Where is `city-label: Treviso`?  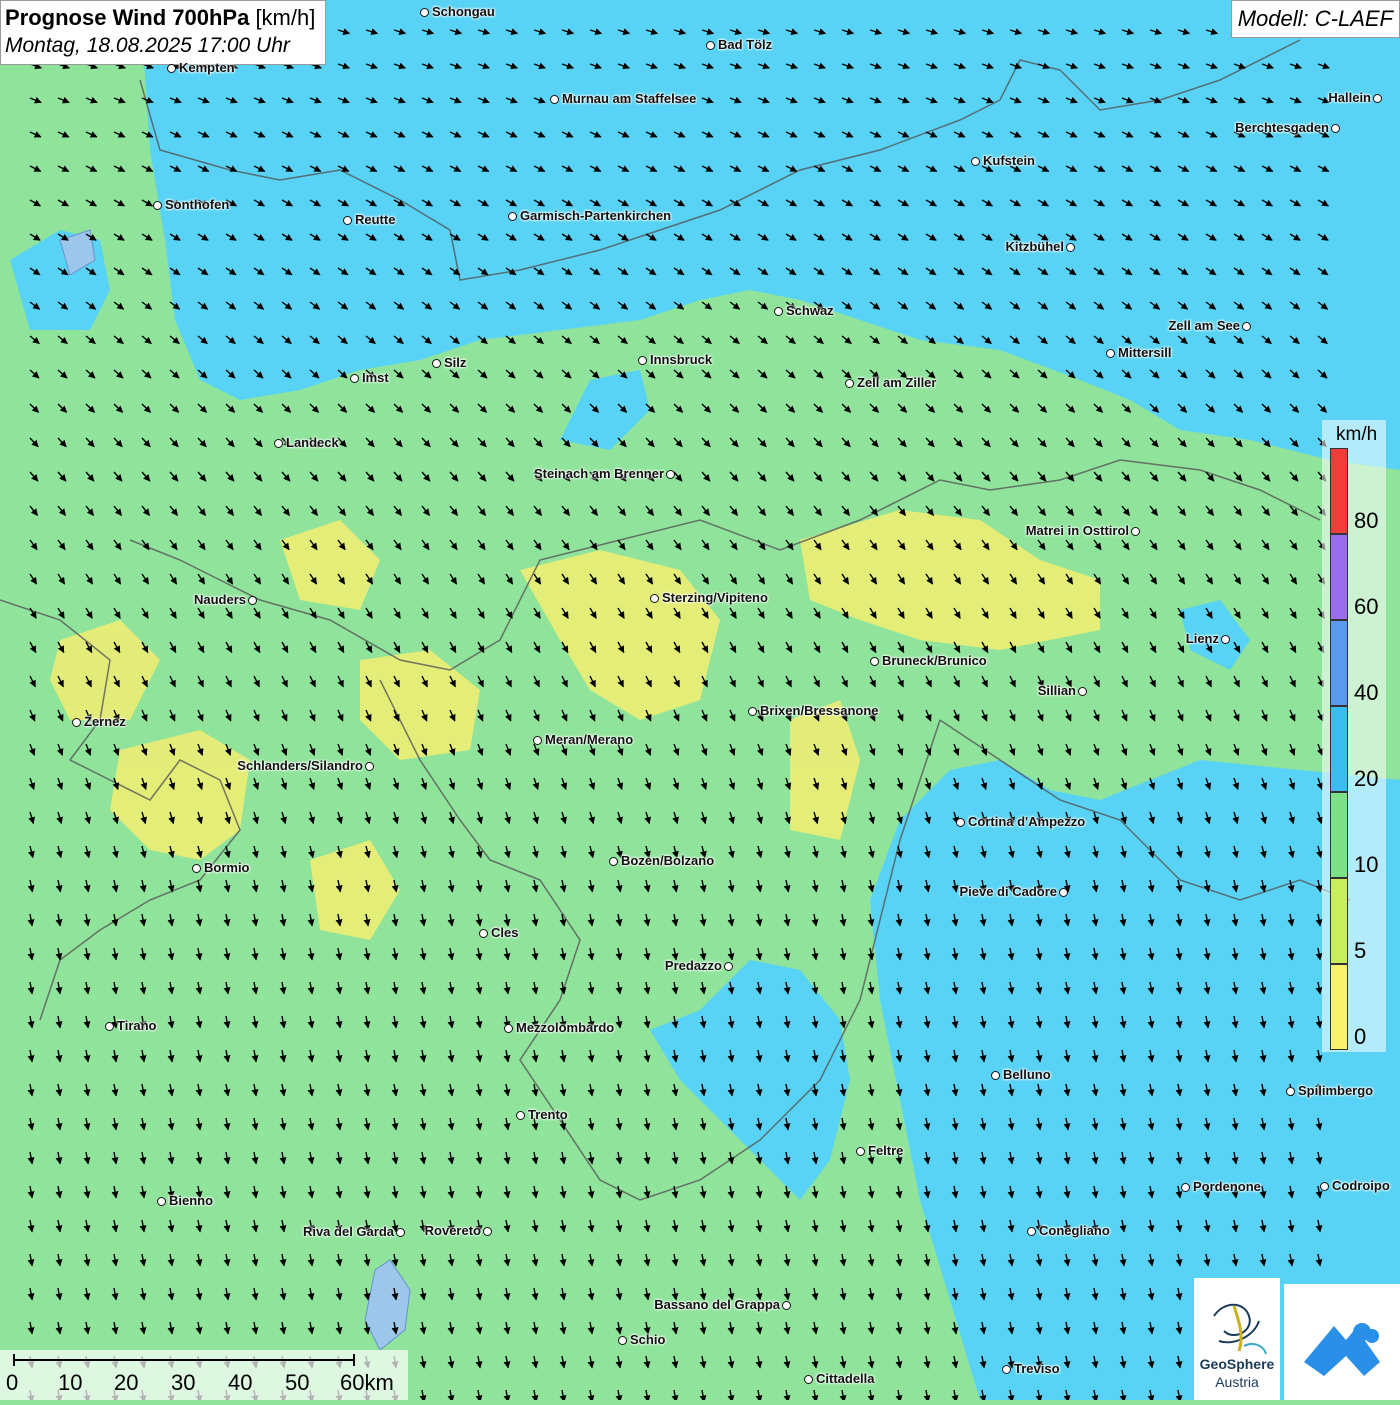
city-label: Treviso is located at coordinates (1037, 1368).